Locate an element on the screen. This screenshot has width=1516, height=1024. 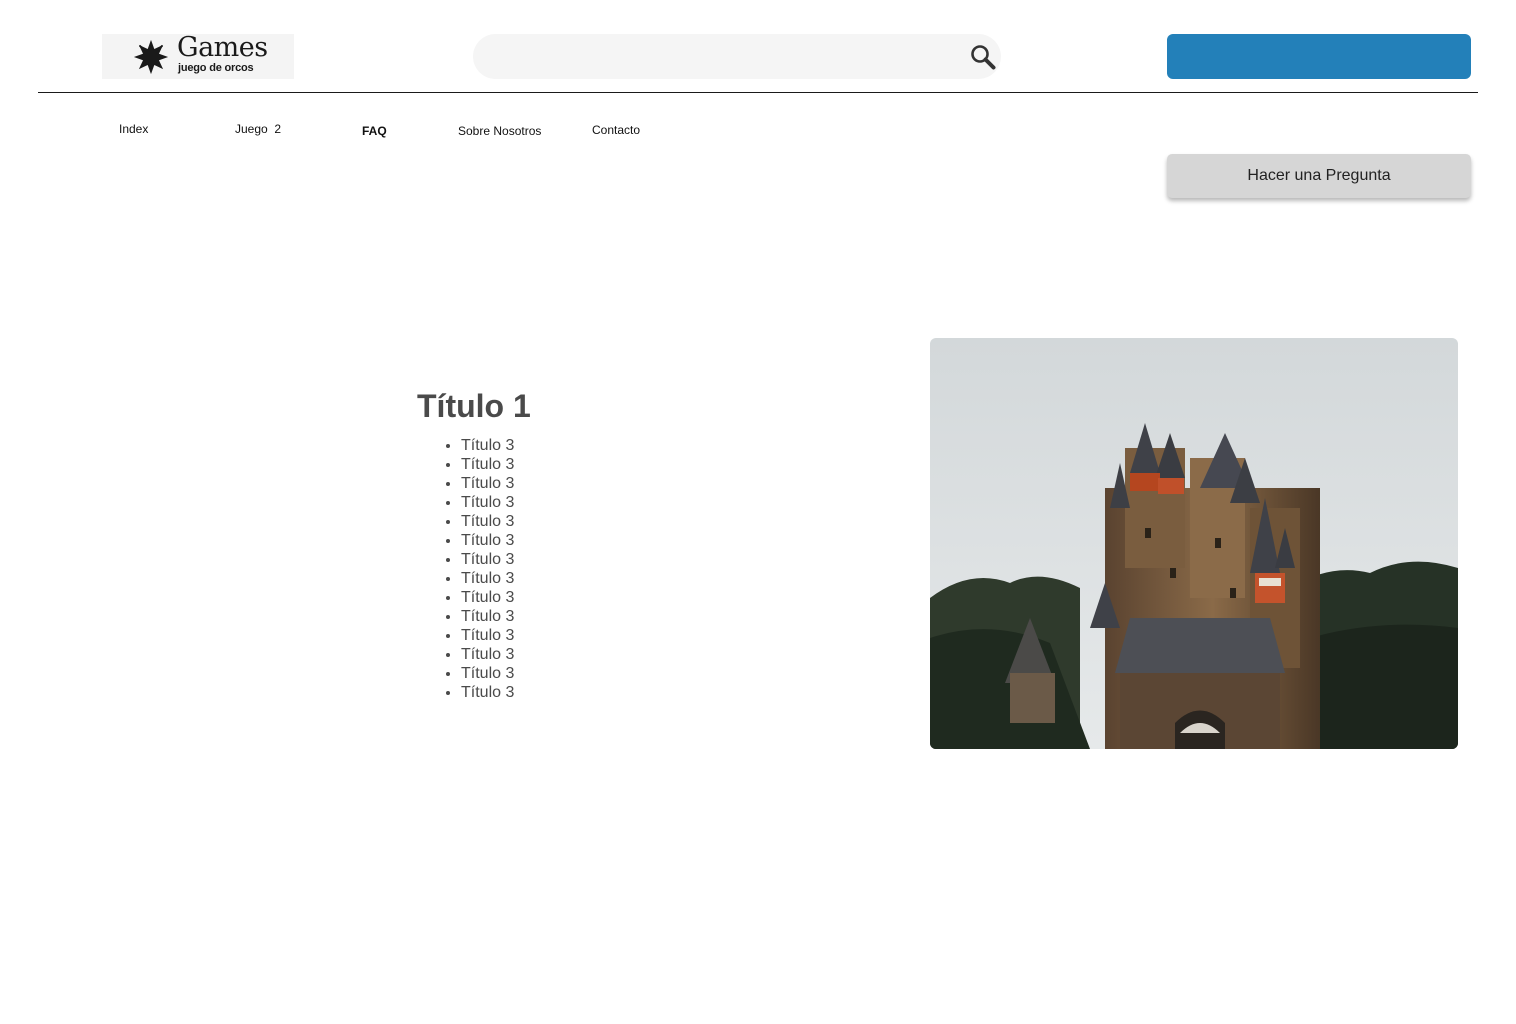
top-action-button is located at coordinates (1319, 56).